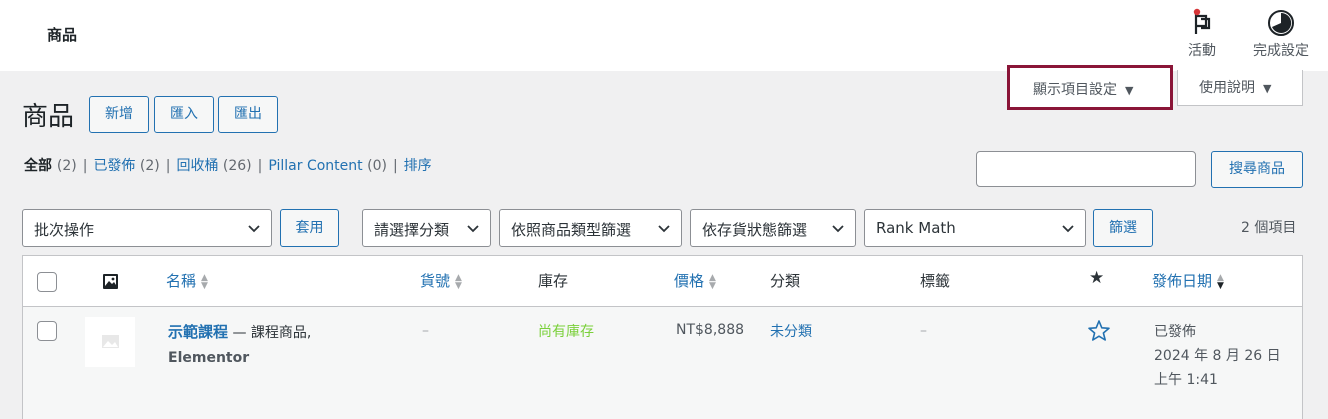 The image size is (1328, 419). Describe the element at coordinates (198, 332) in the screenshot. I see `product-name-link: 示範課程` at that location.